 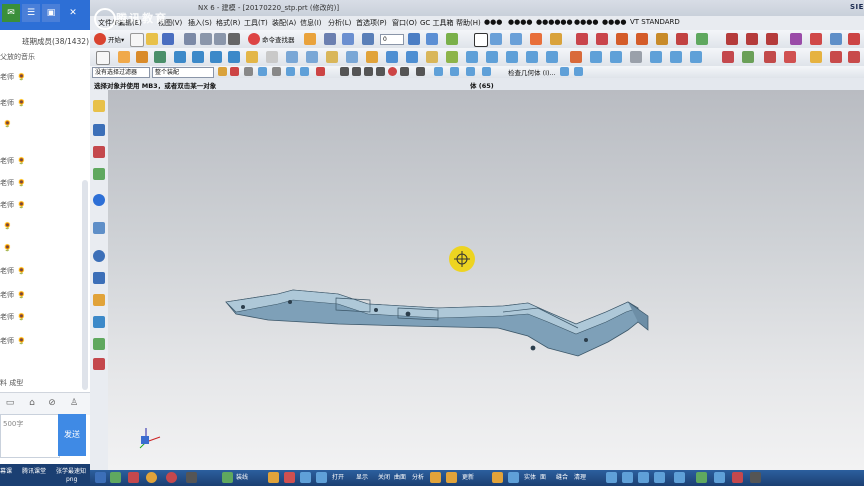 I want to click on member-count: 班期成员(38/1432), so click(x=45, y=41).